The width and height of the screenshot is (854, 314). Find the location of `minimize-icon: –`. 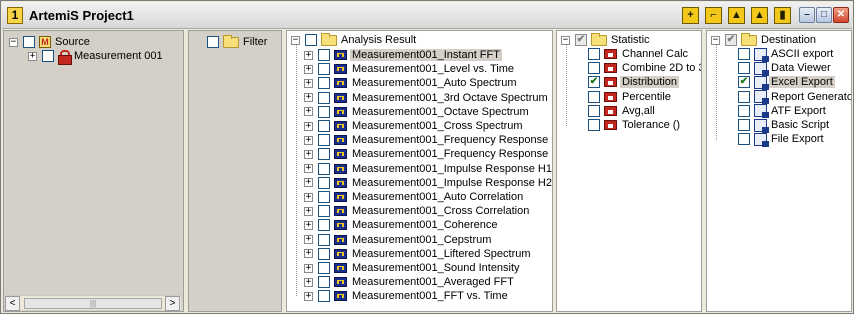

minimize-icon: – is located at coordinates (807, 15).